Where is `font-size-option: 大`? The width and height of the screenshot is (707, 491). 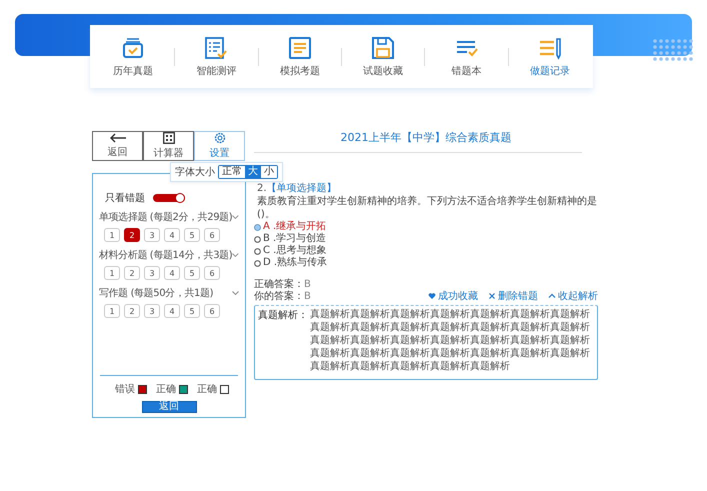
font-size-option: 大 is located at coordinates (253, 172).